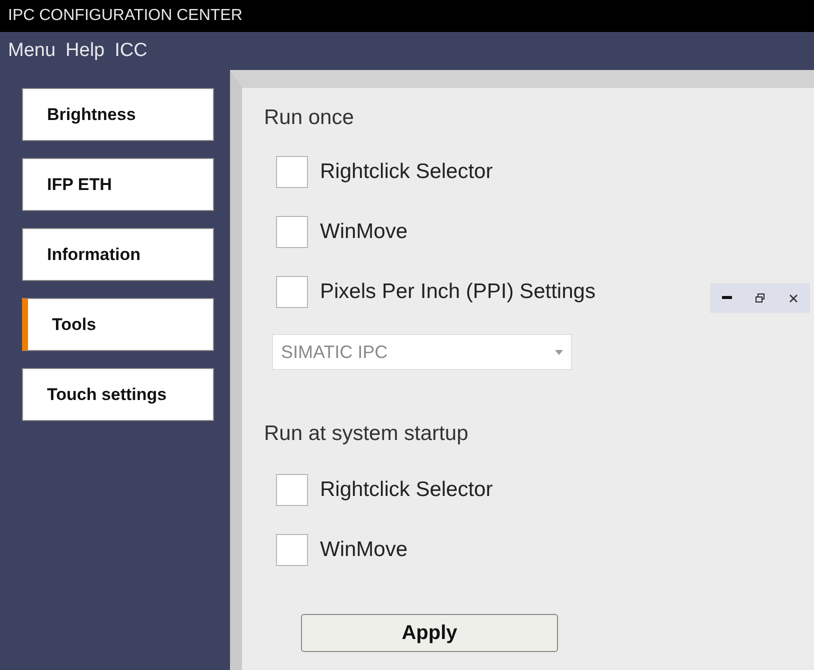  What do you see at coordinates (131, 51) in the screenshot?
I see `menu-item: ICC` at bounding box center [131, 51].